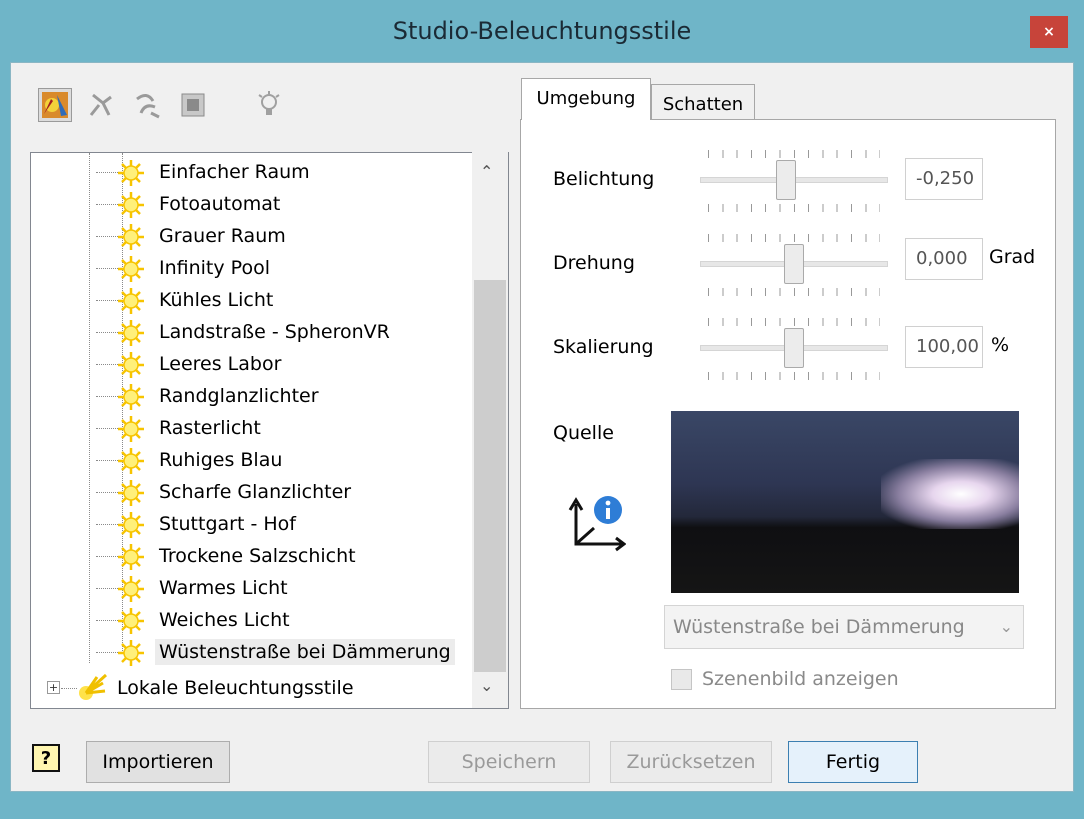 The image size is (1084, 819). Describe the element at coordinates (800, 679) in the screenshot. I see `show-scene-label: Szenenbild anzeigen` at that location.